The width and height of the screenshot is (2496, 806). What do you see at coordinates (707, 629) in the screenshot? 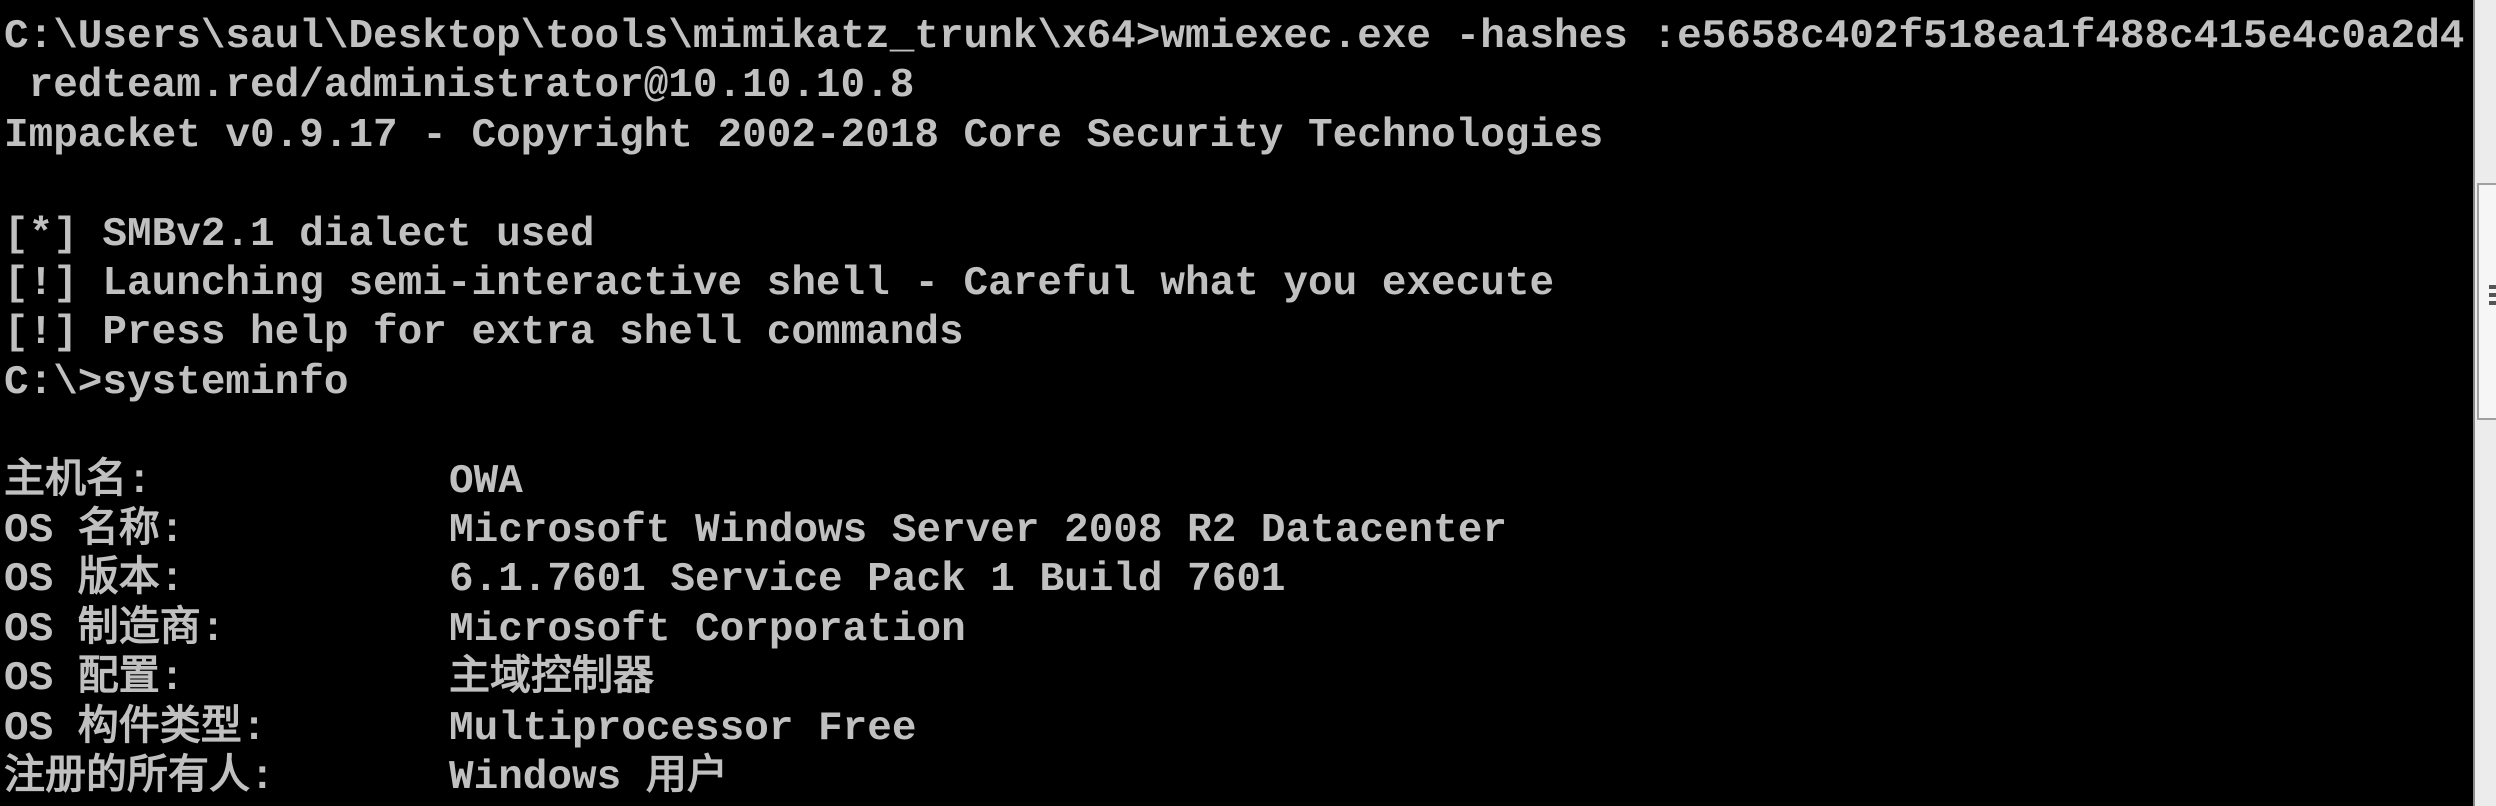
I see `info-value: Microsoft Corporation` at bounding box center [707, 629].